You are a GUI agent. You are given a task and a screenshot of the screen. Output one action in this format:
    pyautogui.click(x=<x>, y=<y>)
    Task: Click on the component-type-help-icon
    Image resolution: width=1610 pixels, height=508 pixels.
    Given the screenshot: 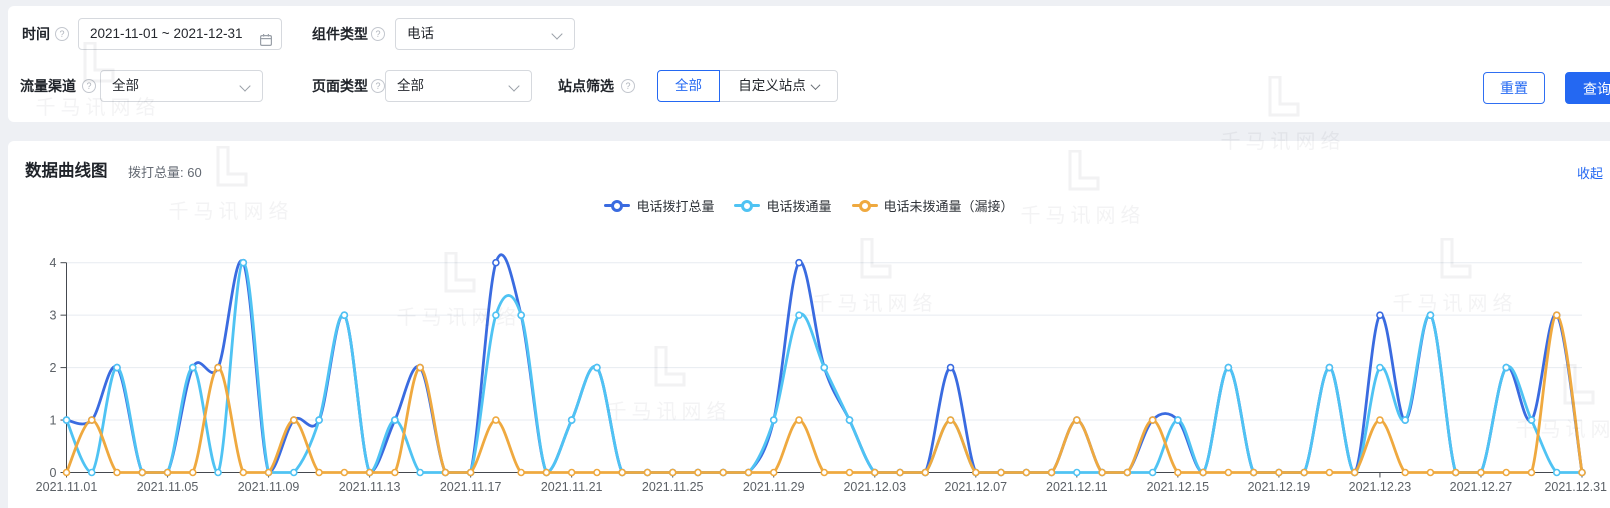 What is the action you would take?
    pyautogui.click(x=378, y=34)
    